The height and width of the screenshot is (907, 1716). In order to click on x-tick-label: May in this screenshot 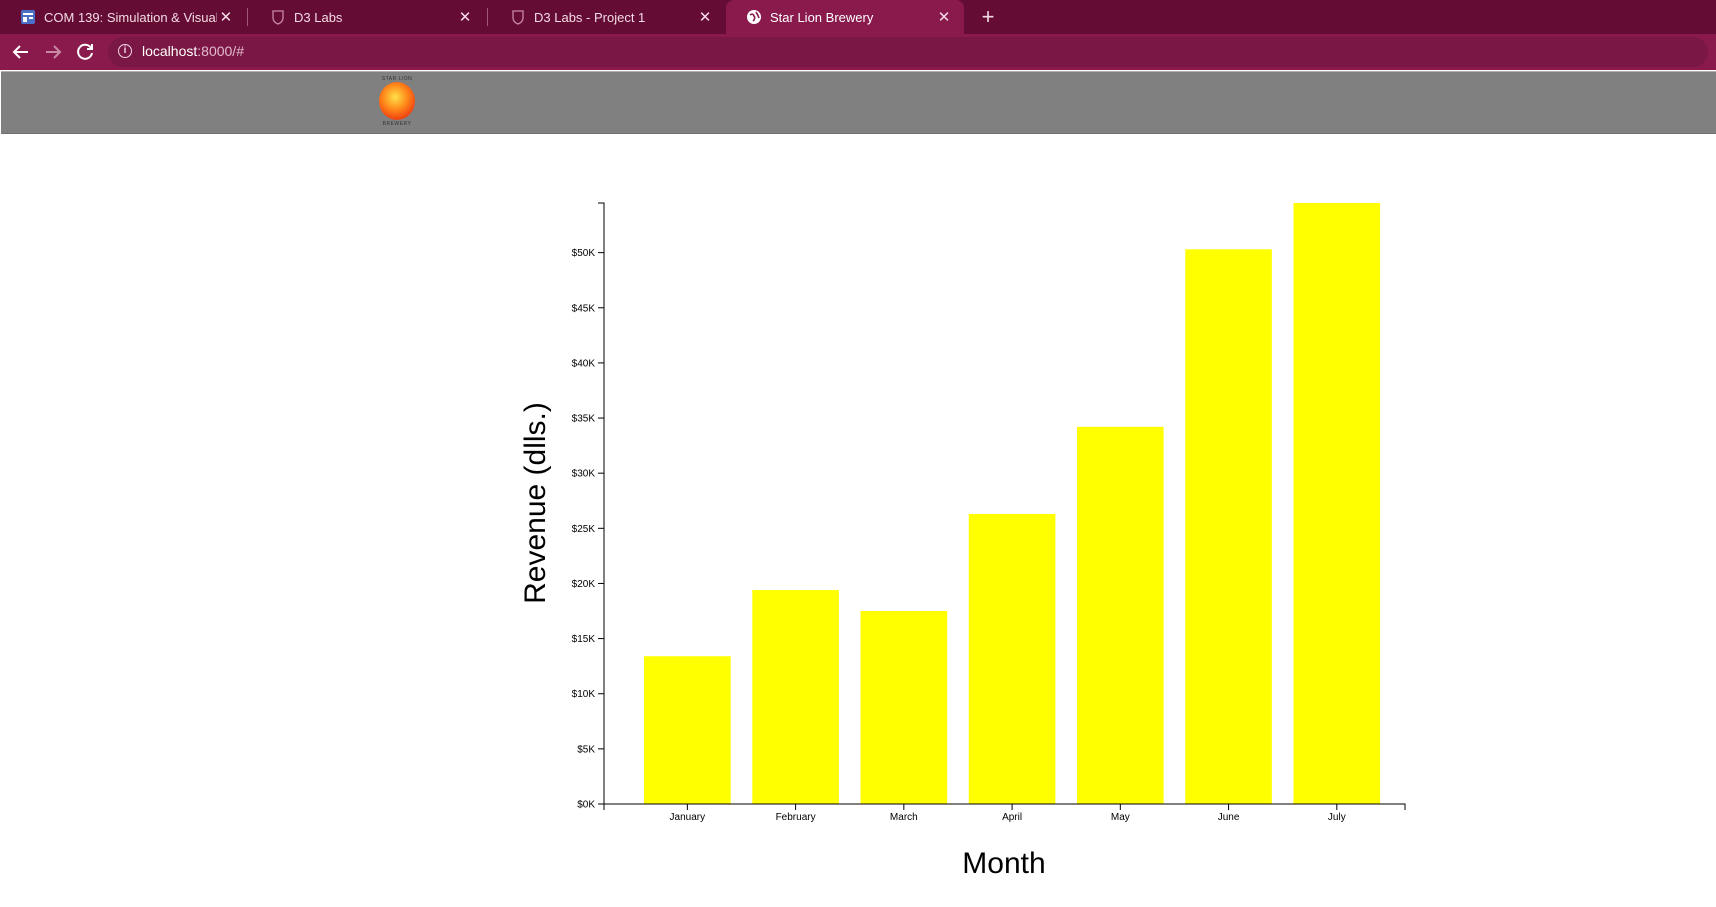, I will do `click(1120, 817)`.